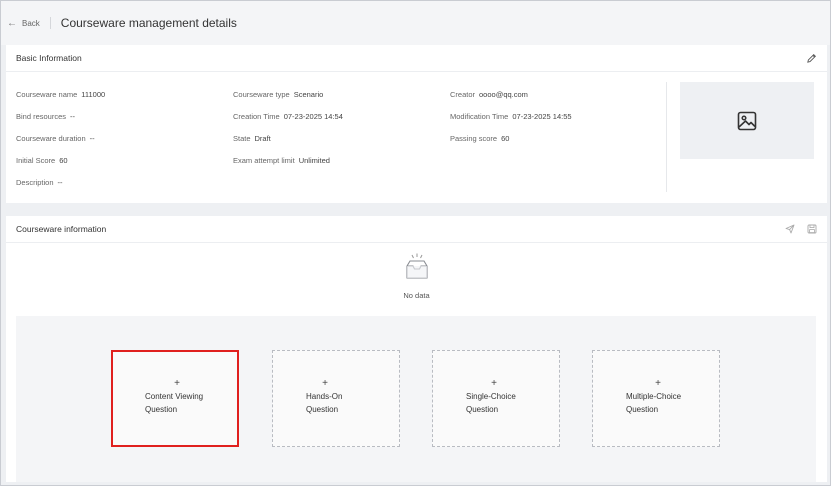 The width and height of the screenshot is (831, 486). Describe the element at coordinates (341, 94) in the screenshot. I see `field-courseware-type: Courseware type Scenario` at that location.